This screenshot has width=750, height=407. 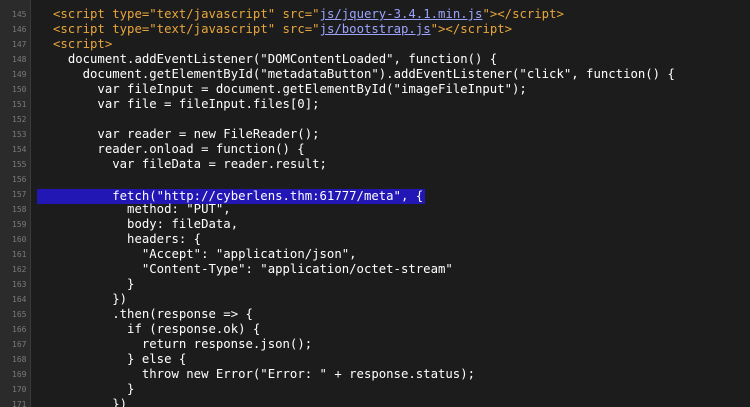 What do you see at coordinates (208, 104) in the screenshot?
I see `code-token: var file = fileInput.files[0];` at bounding box center [208, 104].